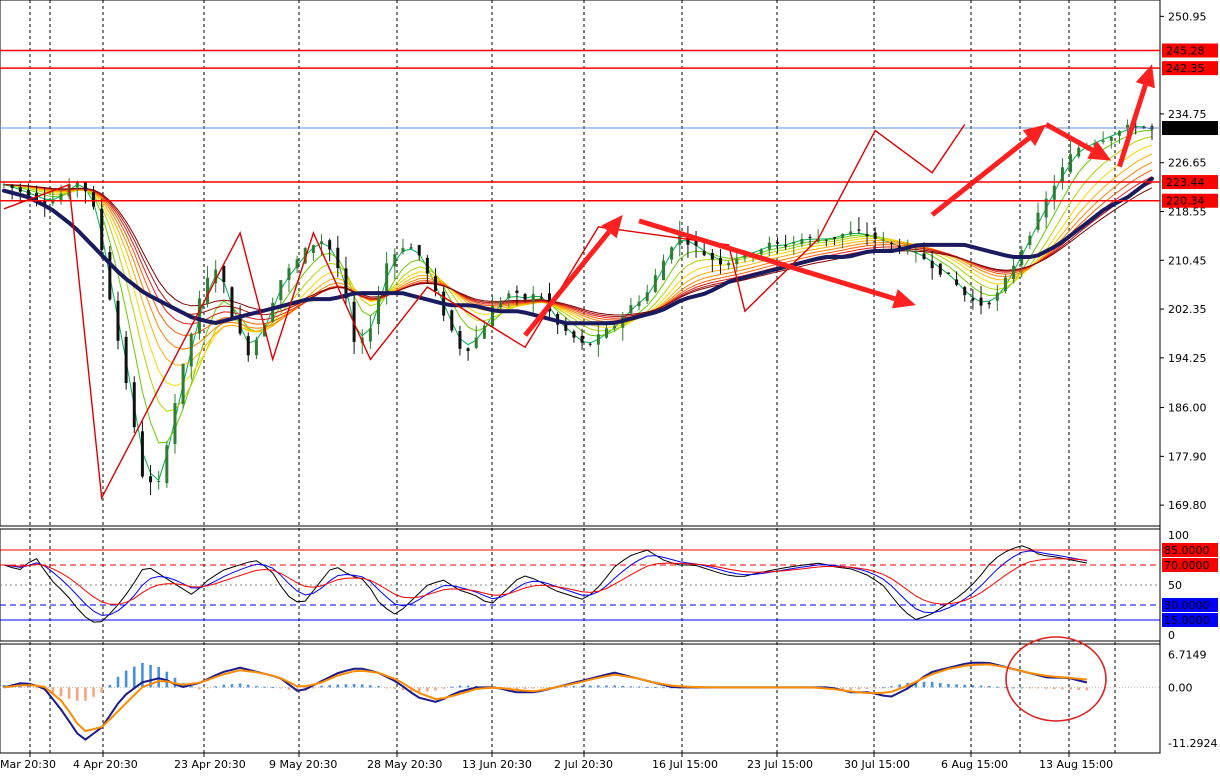  I want to click on macd-tick-label: 0.00, so click(1180, 687).